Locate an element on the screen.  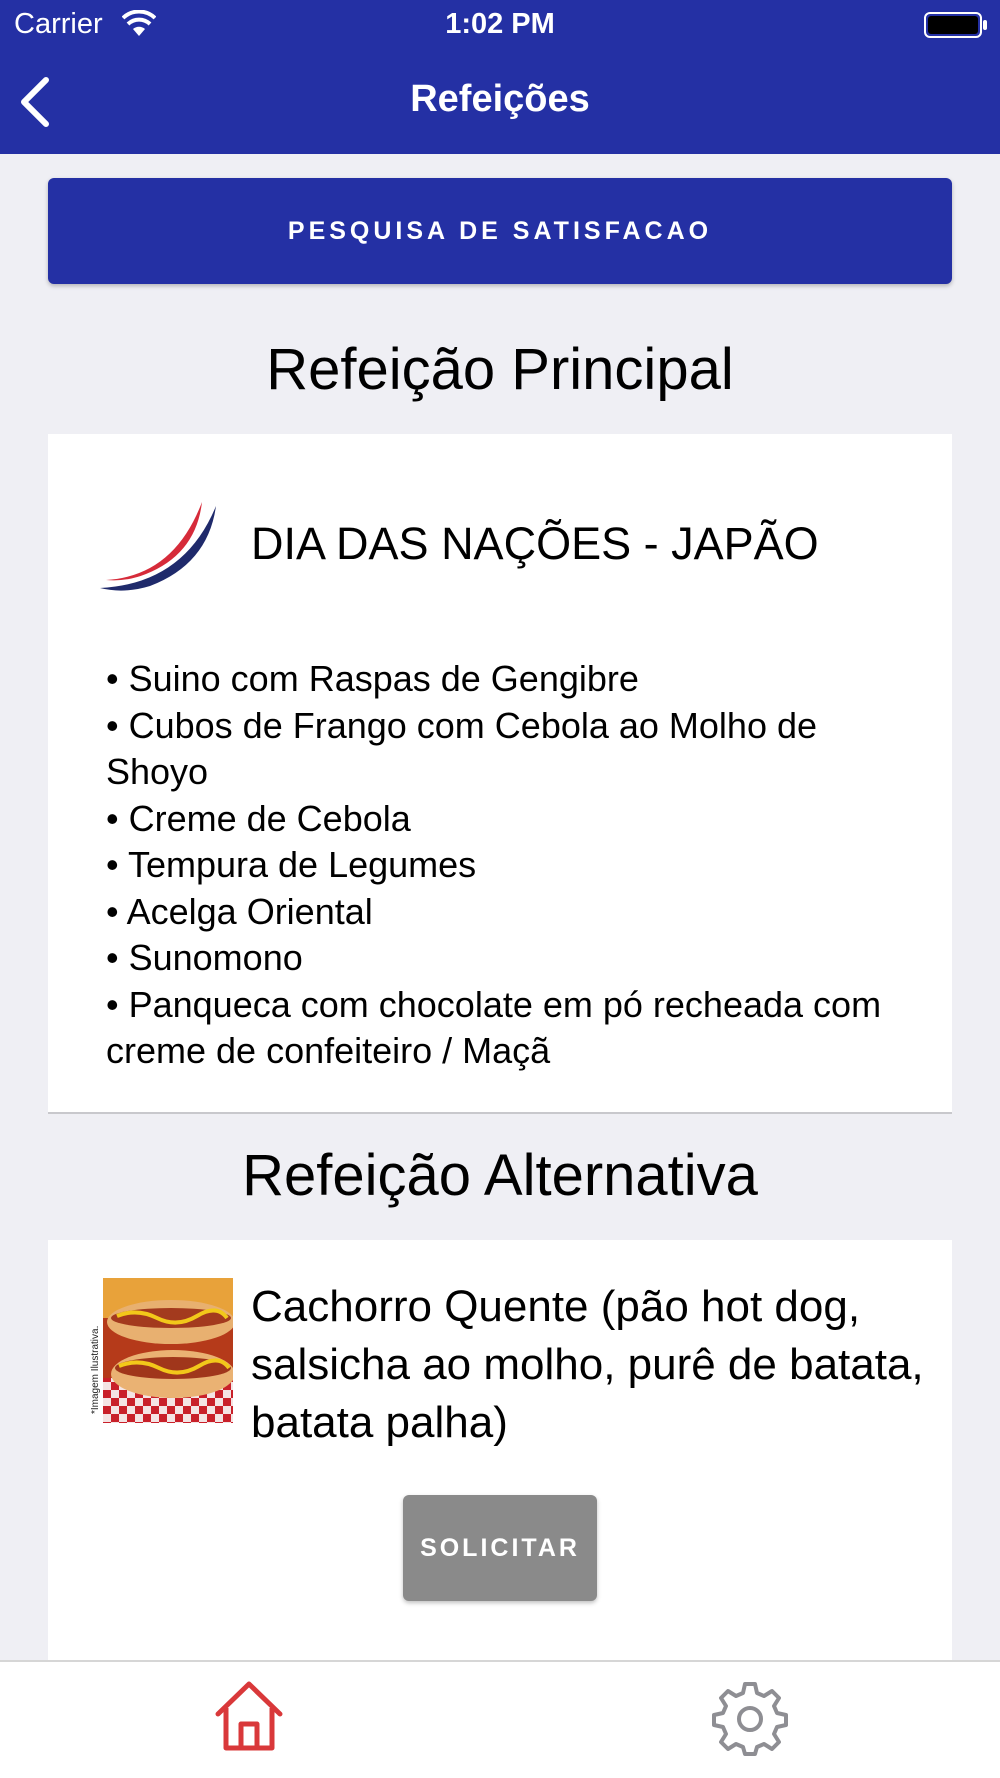
hot-dog-image: *Imagem Ilustrativa. is located at coordinates (160, 1350).